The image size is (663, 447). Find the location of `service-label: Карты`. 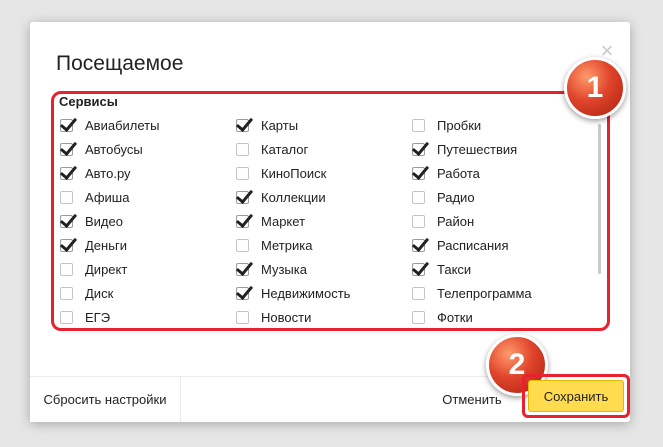

service-label: Карты is located at coordinates (280, 125).